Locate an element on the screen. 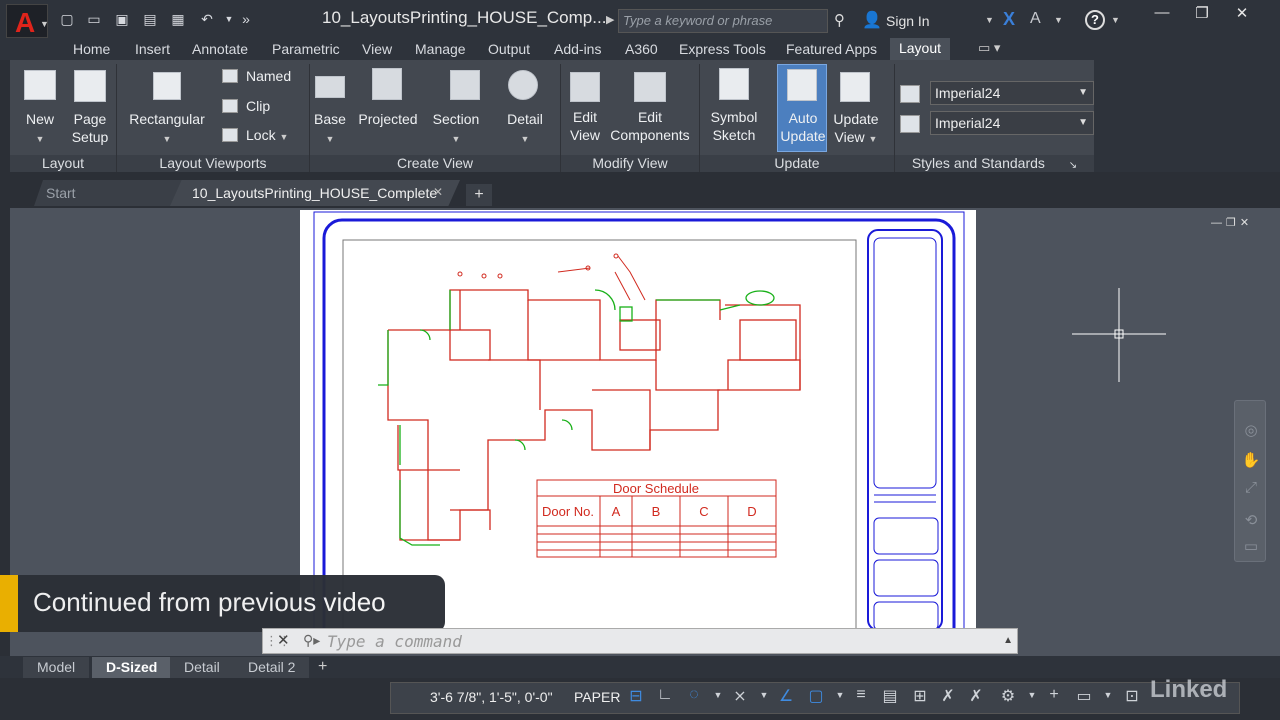 The image size is (1280, 720). workspace-dropdown-icon: ▼ is located at coordinates (1032, 695).